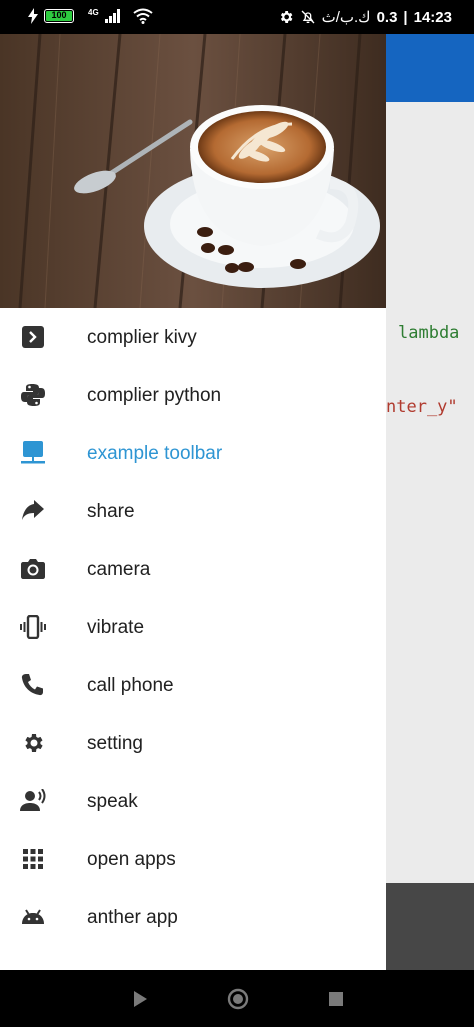 This screenshot has height=1027, width=474. I want to click on menu-item-label: camera, so click(119, 569).